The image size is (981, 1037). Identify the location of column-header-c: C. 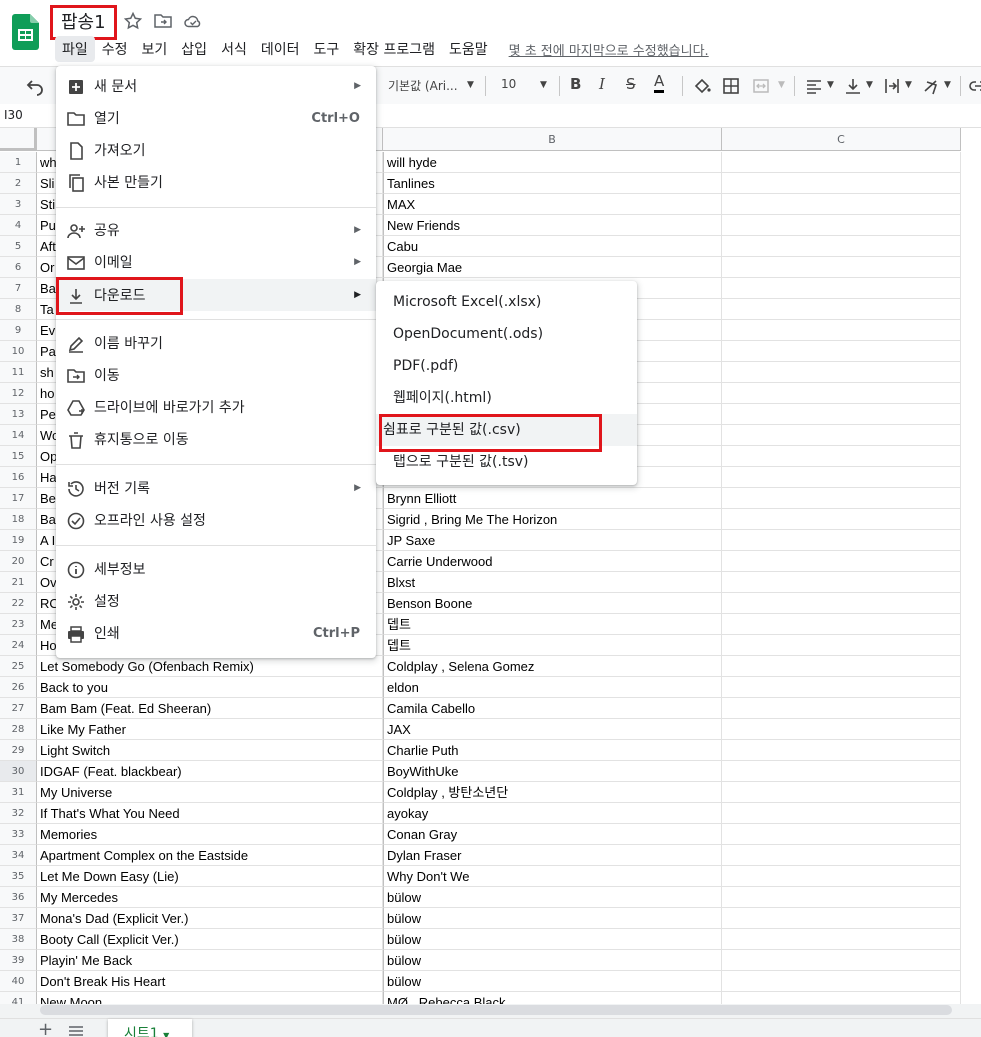
(841, 139).